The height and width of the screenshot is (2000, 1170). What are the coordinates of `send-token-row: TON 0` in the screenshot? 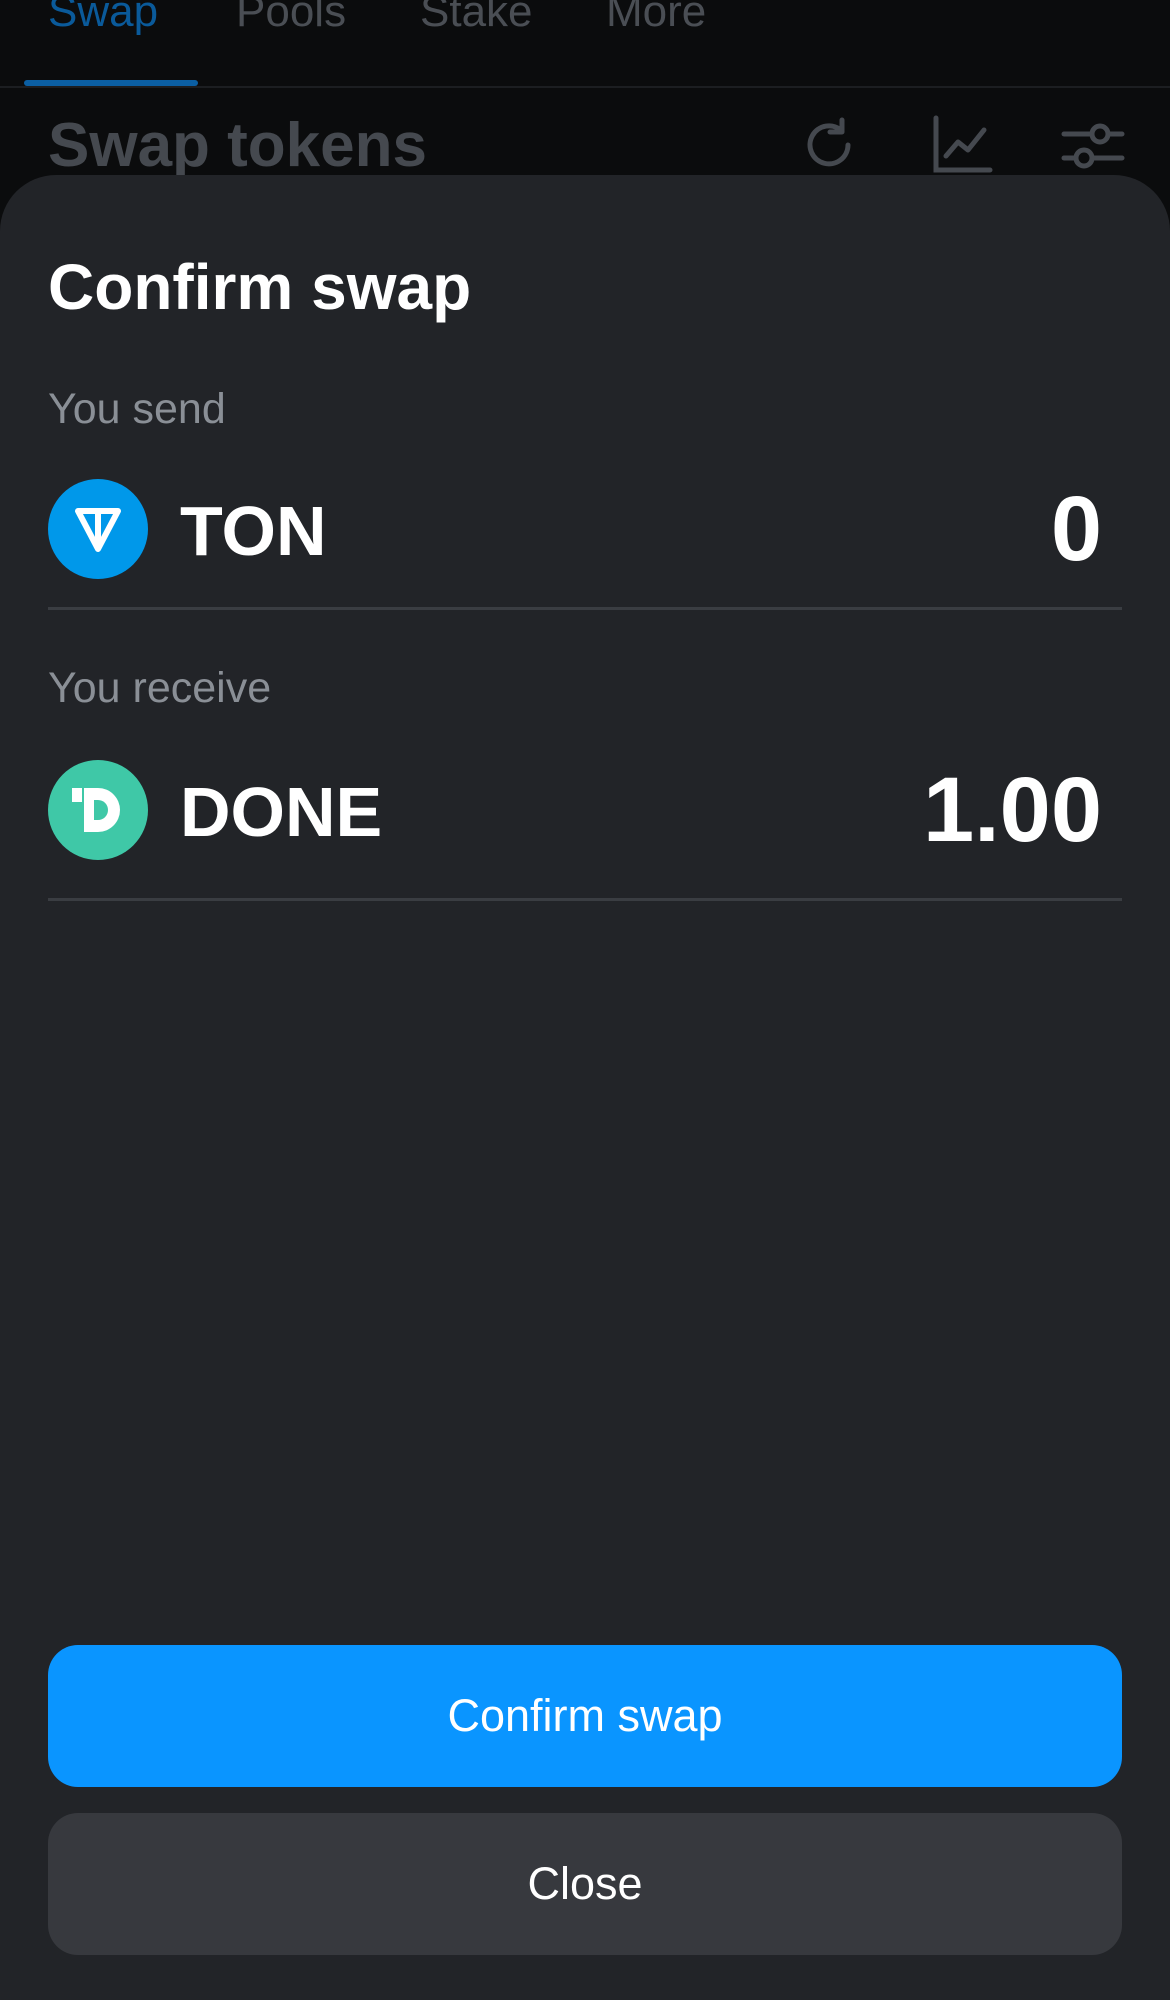 It's located at (585, 529).